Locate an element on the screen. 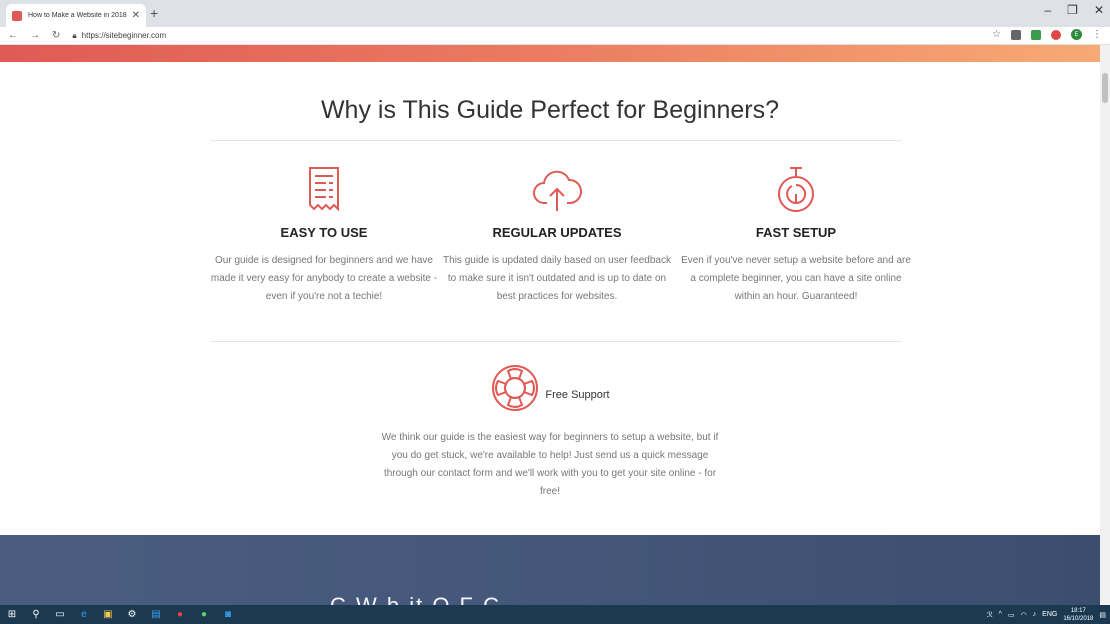 The height and width of the screenshot is (624, 1110). notification-icon: ▤ is located at coordinates (1102, 615).